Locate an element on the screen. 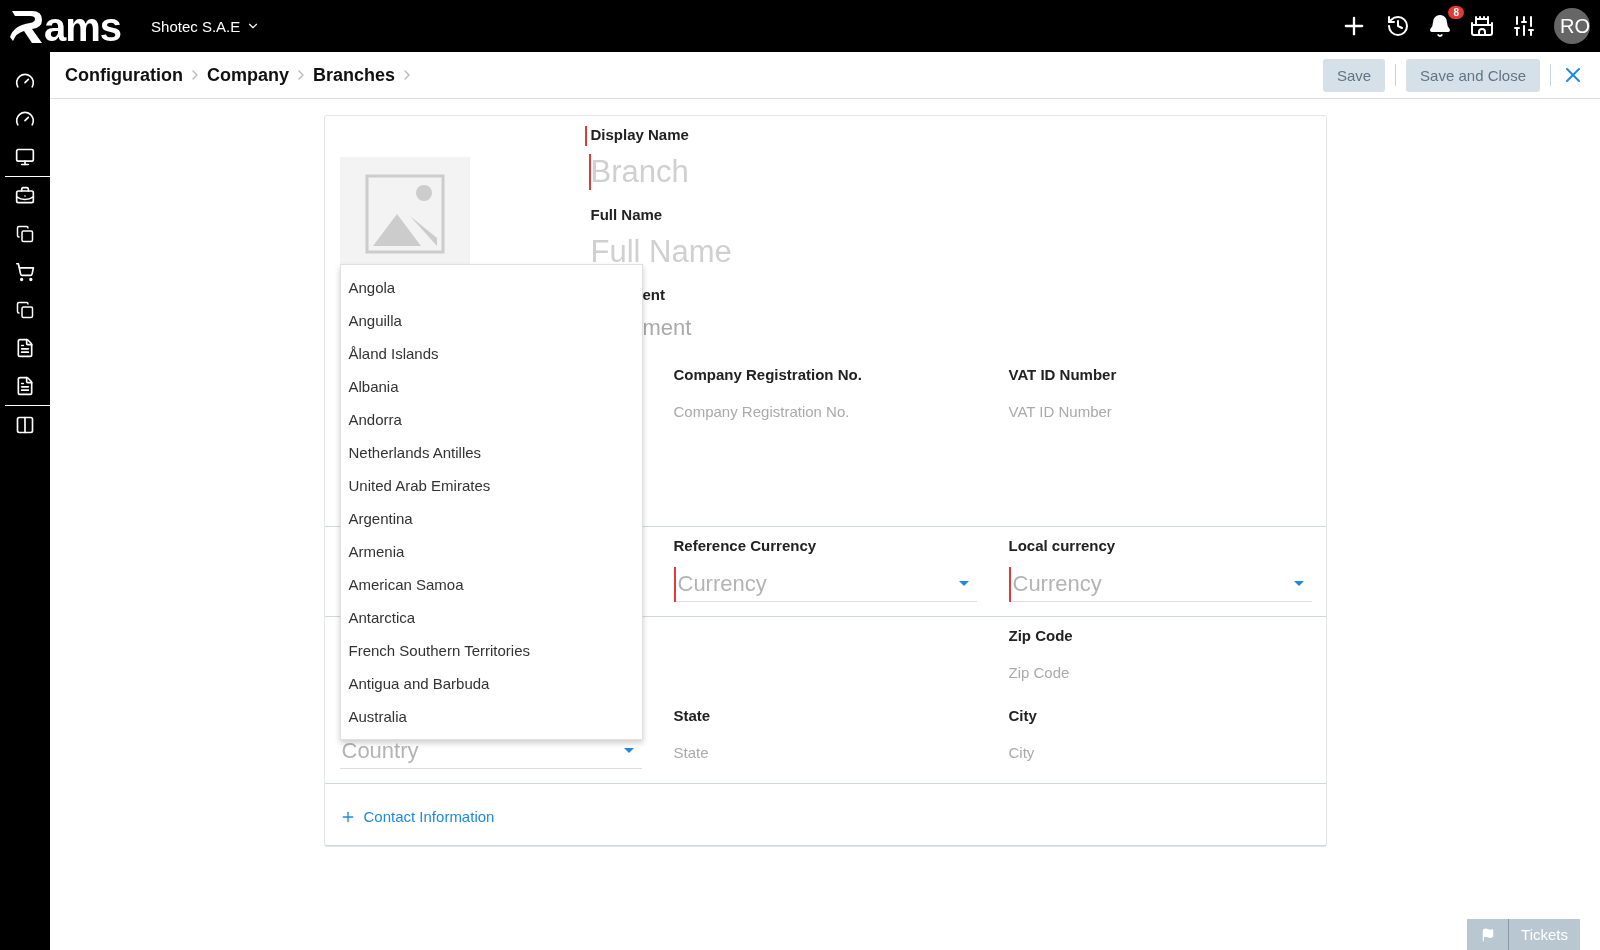 The width and height of the screenshot is (1600, 950). monitor-icon is located at coordinates (25, 157).